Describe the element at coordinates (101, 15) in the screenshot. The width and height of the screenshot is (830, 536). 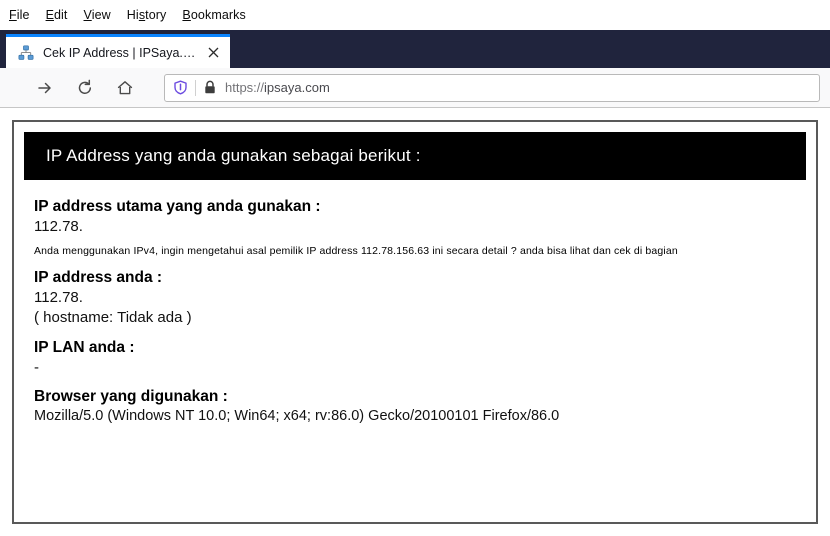
I see `menu-item-view: View` at that location.